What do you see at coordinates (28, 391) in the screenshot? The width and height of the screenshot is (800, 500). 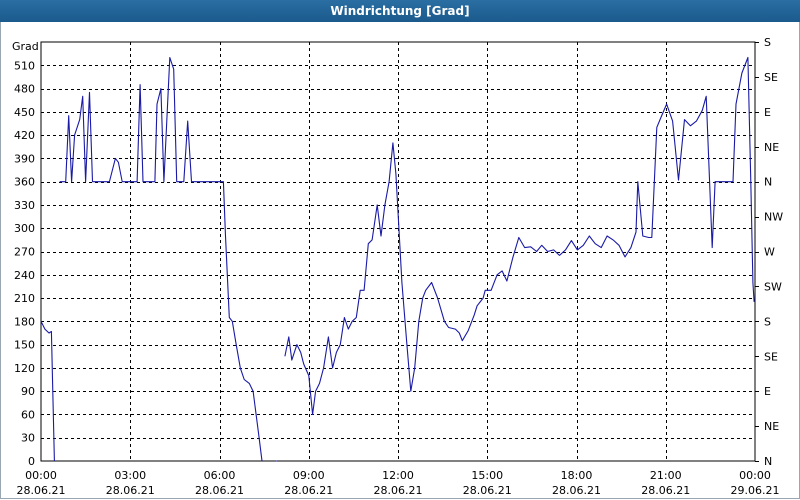 I see `y-tick-label: 90` at bounding box center [28, 391].